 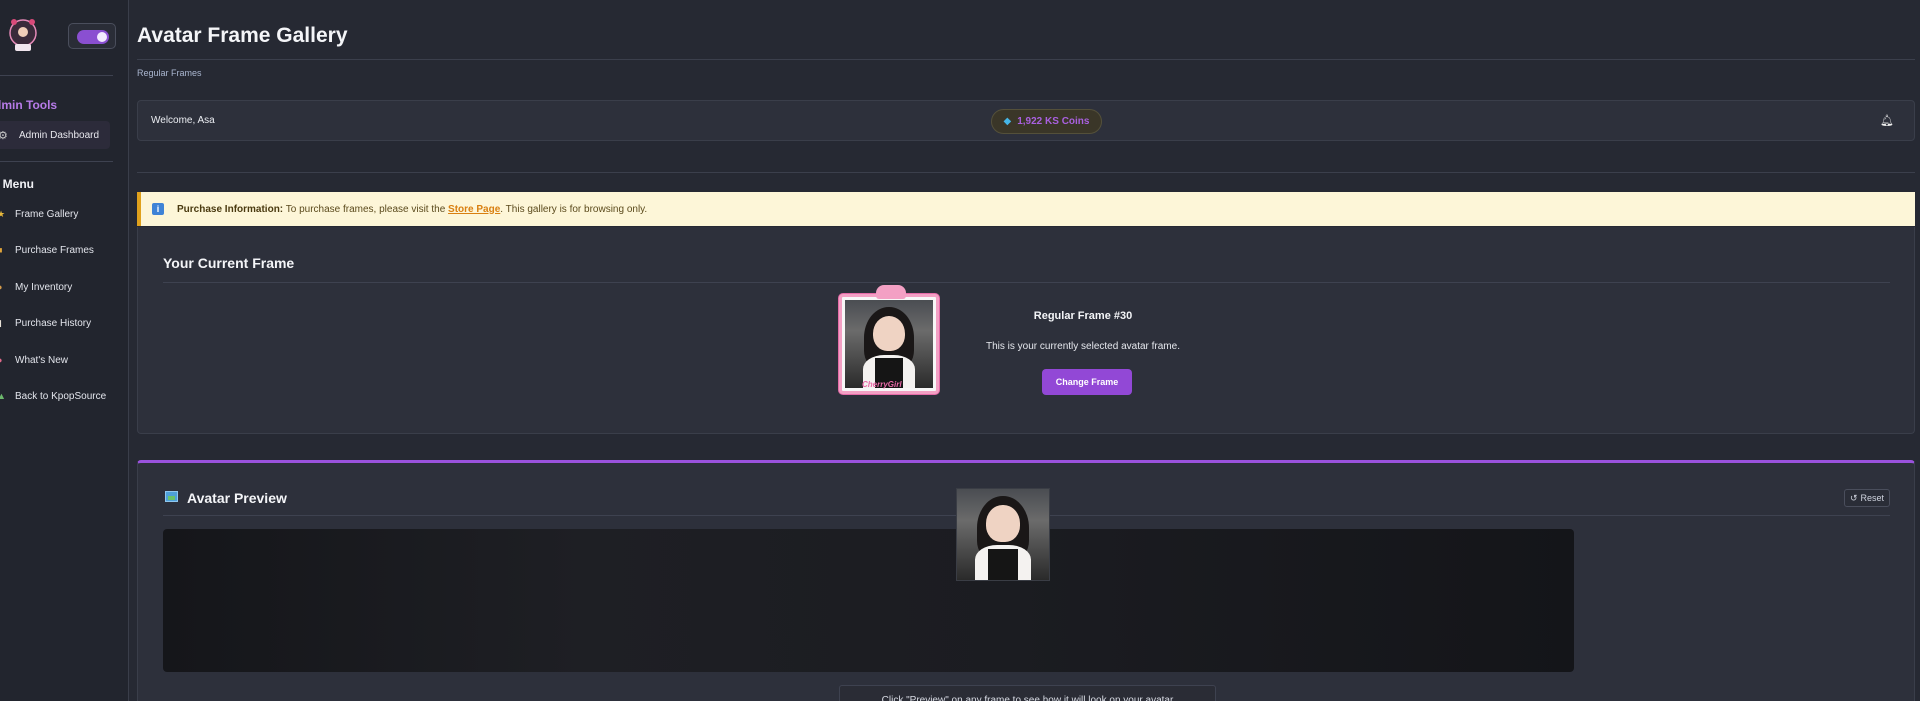 I want to click on card-divider, so click(x=1026, y=282).